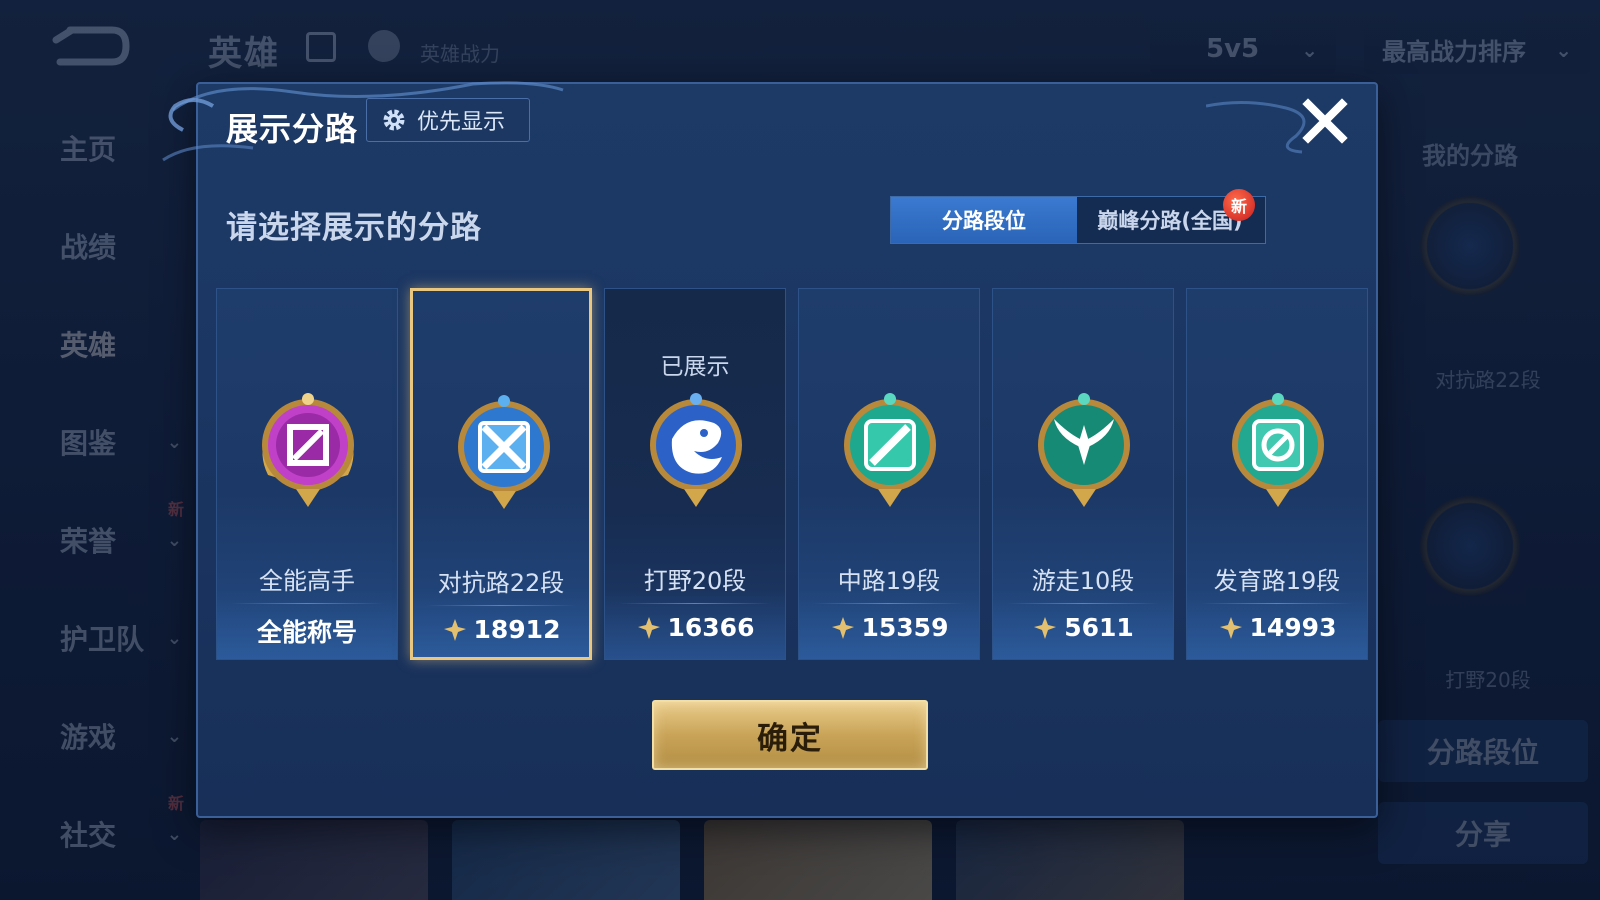 This screenshot has width=1600, height=900. I want to click on sidebar-item-label: 图鉴, so click(88, 443).